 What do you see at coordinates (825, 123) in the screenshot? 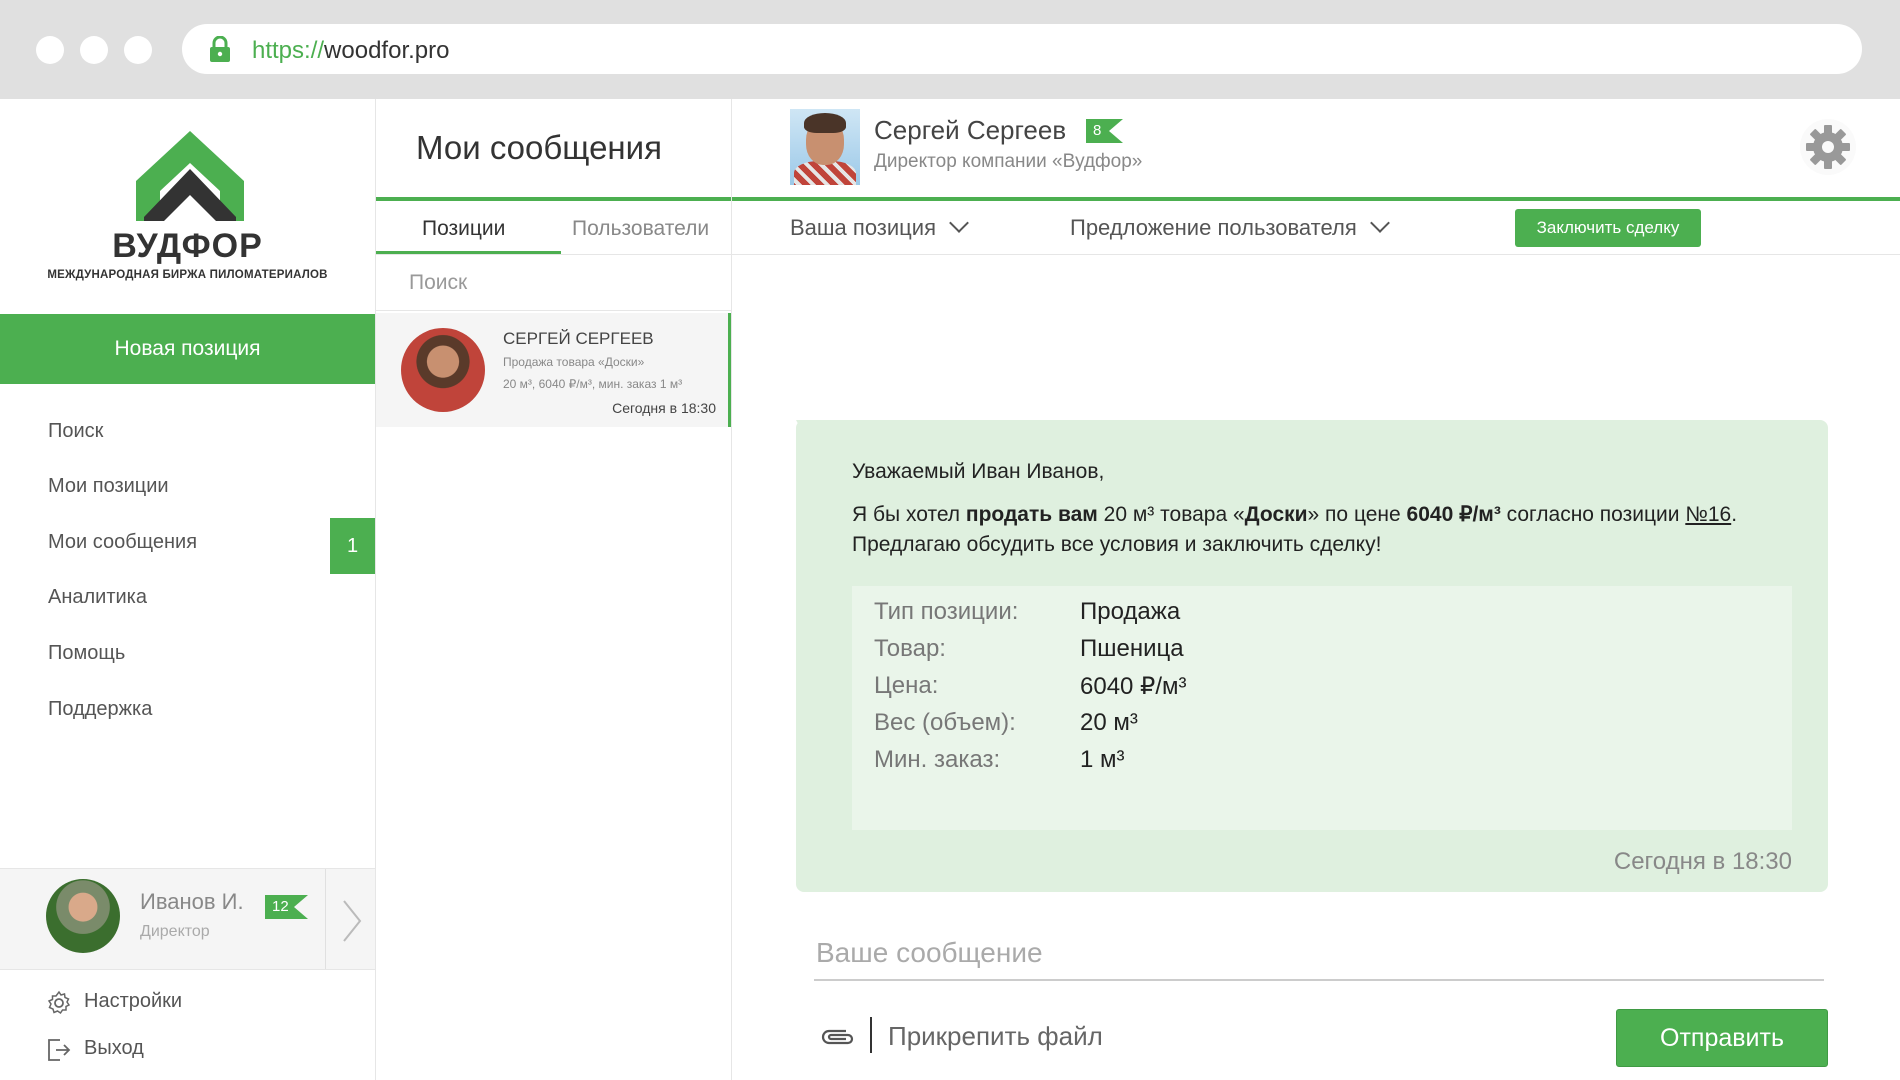
I see `contact-avatar-hair` at bounding box center [825, 123].